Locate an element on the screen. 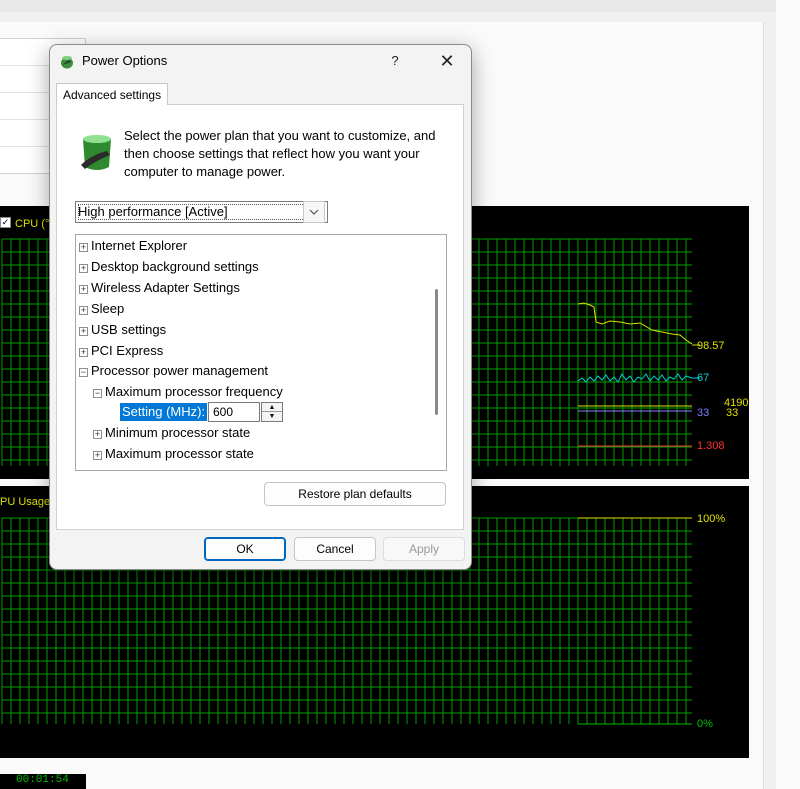 The height and width of the screenshot is (789, 800). cpu-cyan-line is located at coordinates (635, 378).